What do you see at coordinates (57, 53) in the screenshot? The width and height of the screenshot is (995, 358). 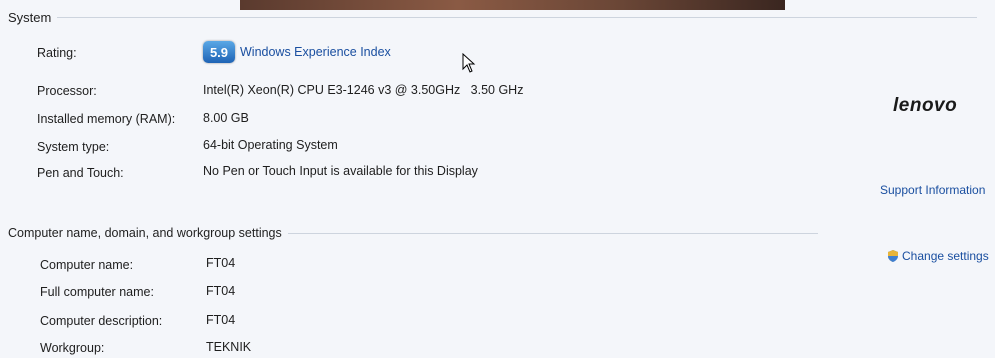 I see `rating-label: Rating:` at bounding box center [57, 53].